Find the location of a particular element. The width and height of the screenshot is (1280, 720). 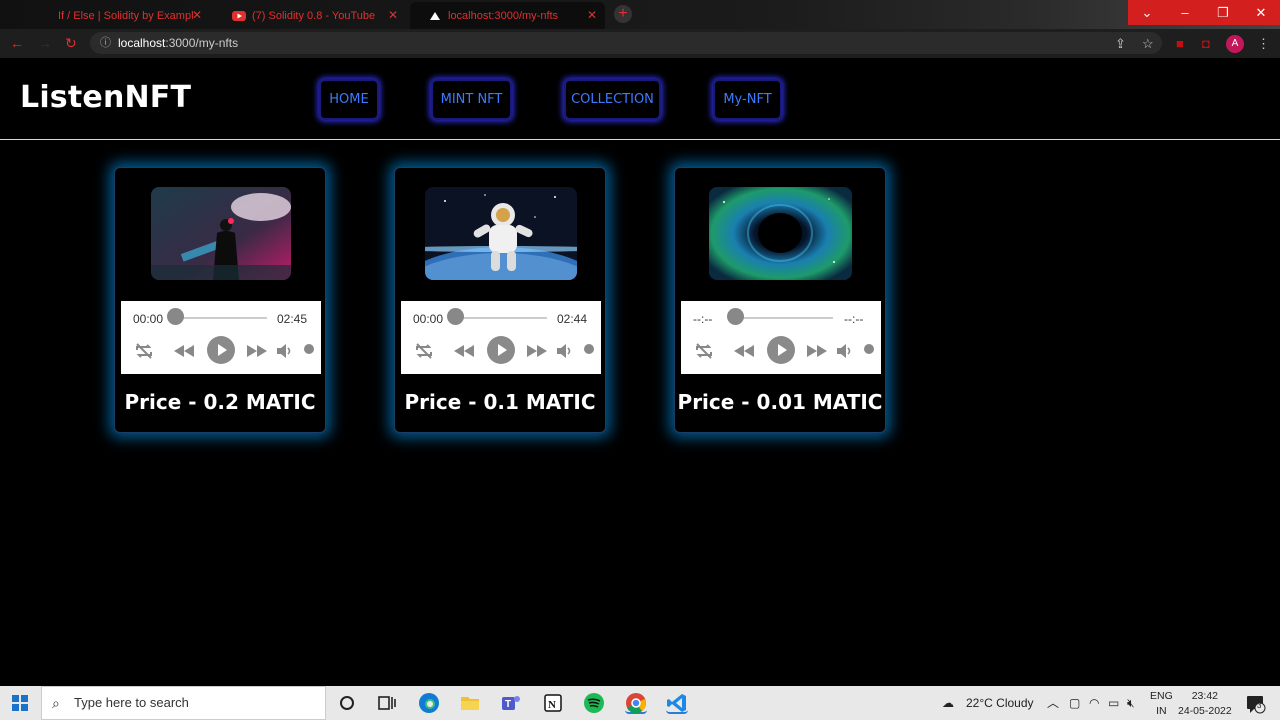

clock-time: 23:42 is located at coordinates (1204, 696).